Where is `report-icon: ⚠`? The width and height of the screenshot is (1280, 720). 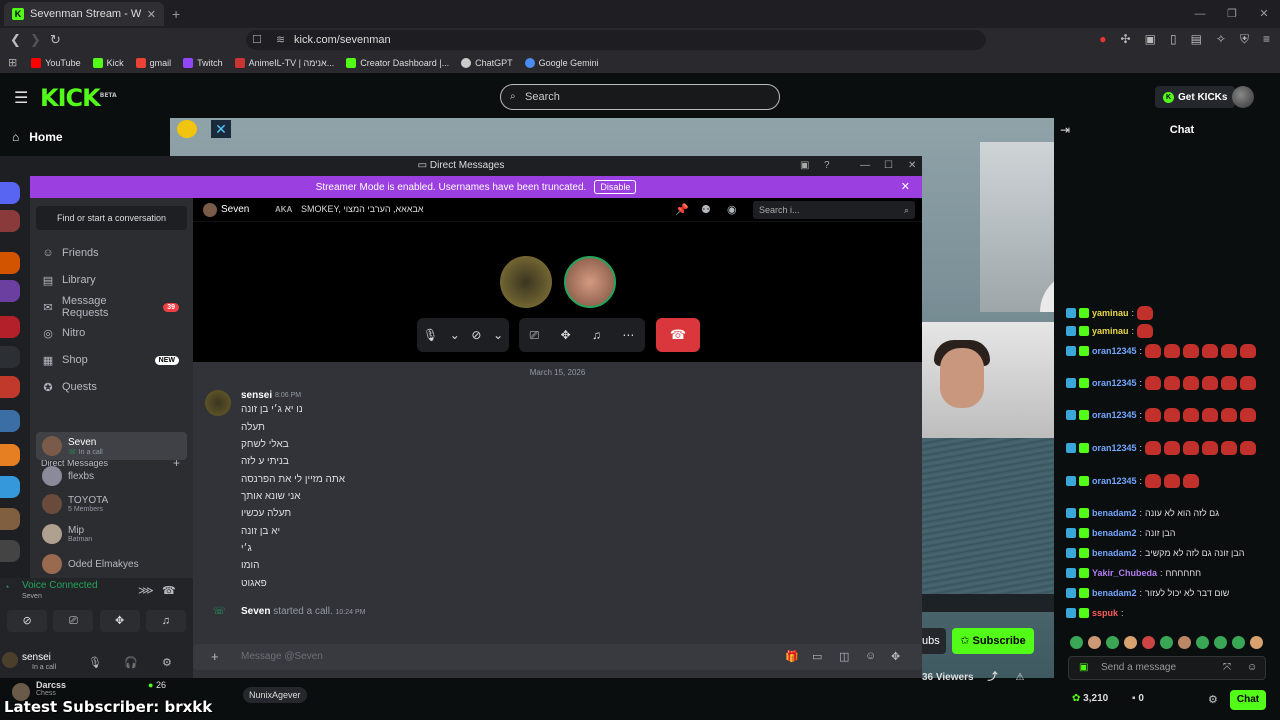
report-icon: ⚠ is located at coordinates (1020, 677).